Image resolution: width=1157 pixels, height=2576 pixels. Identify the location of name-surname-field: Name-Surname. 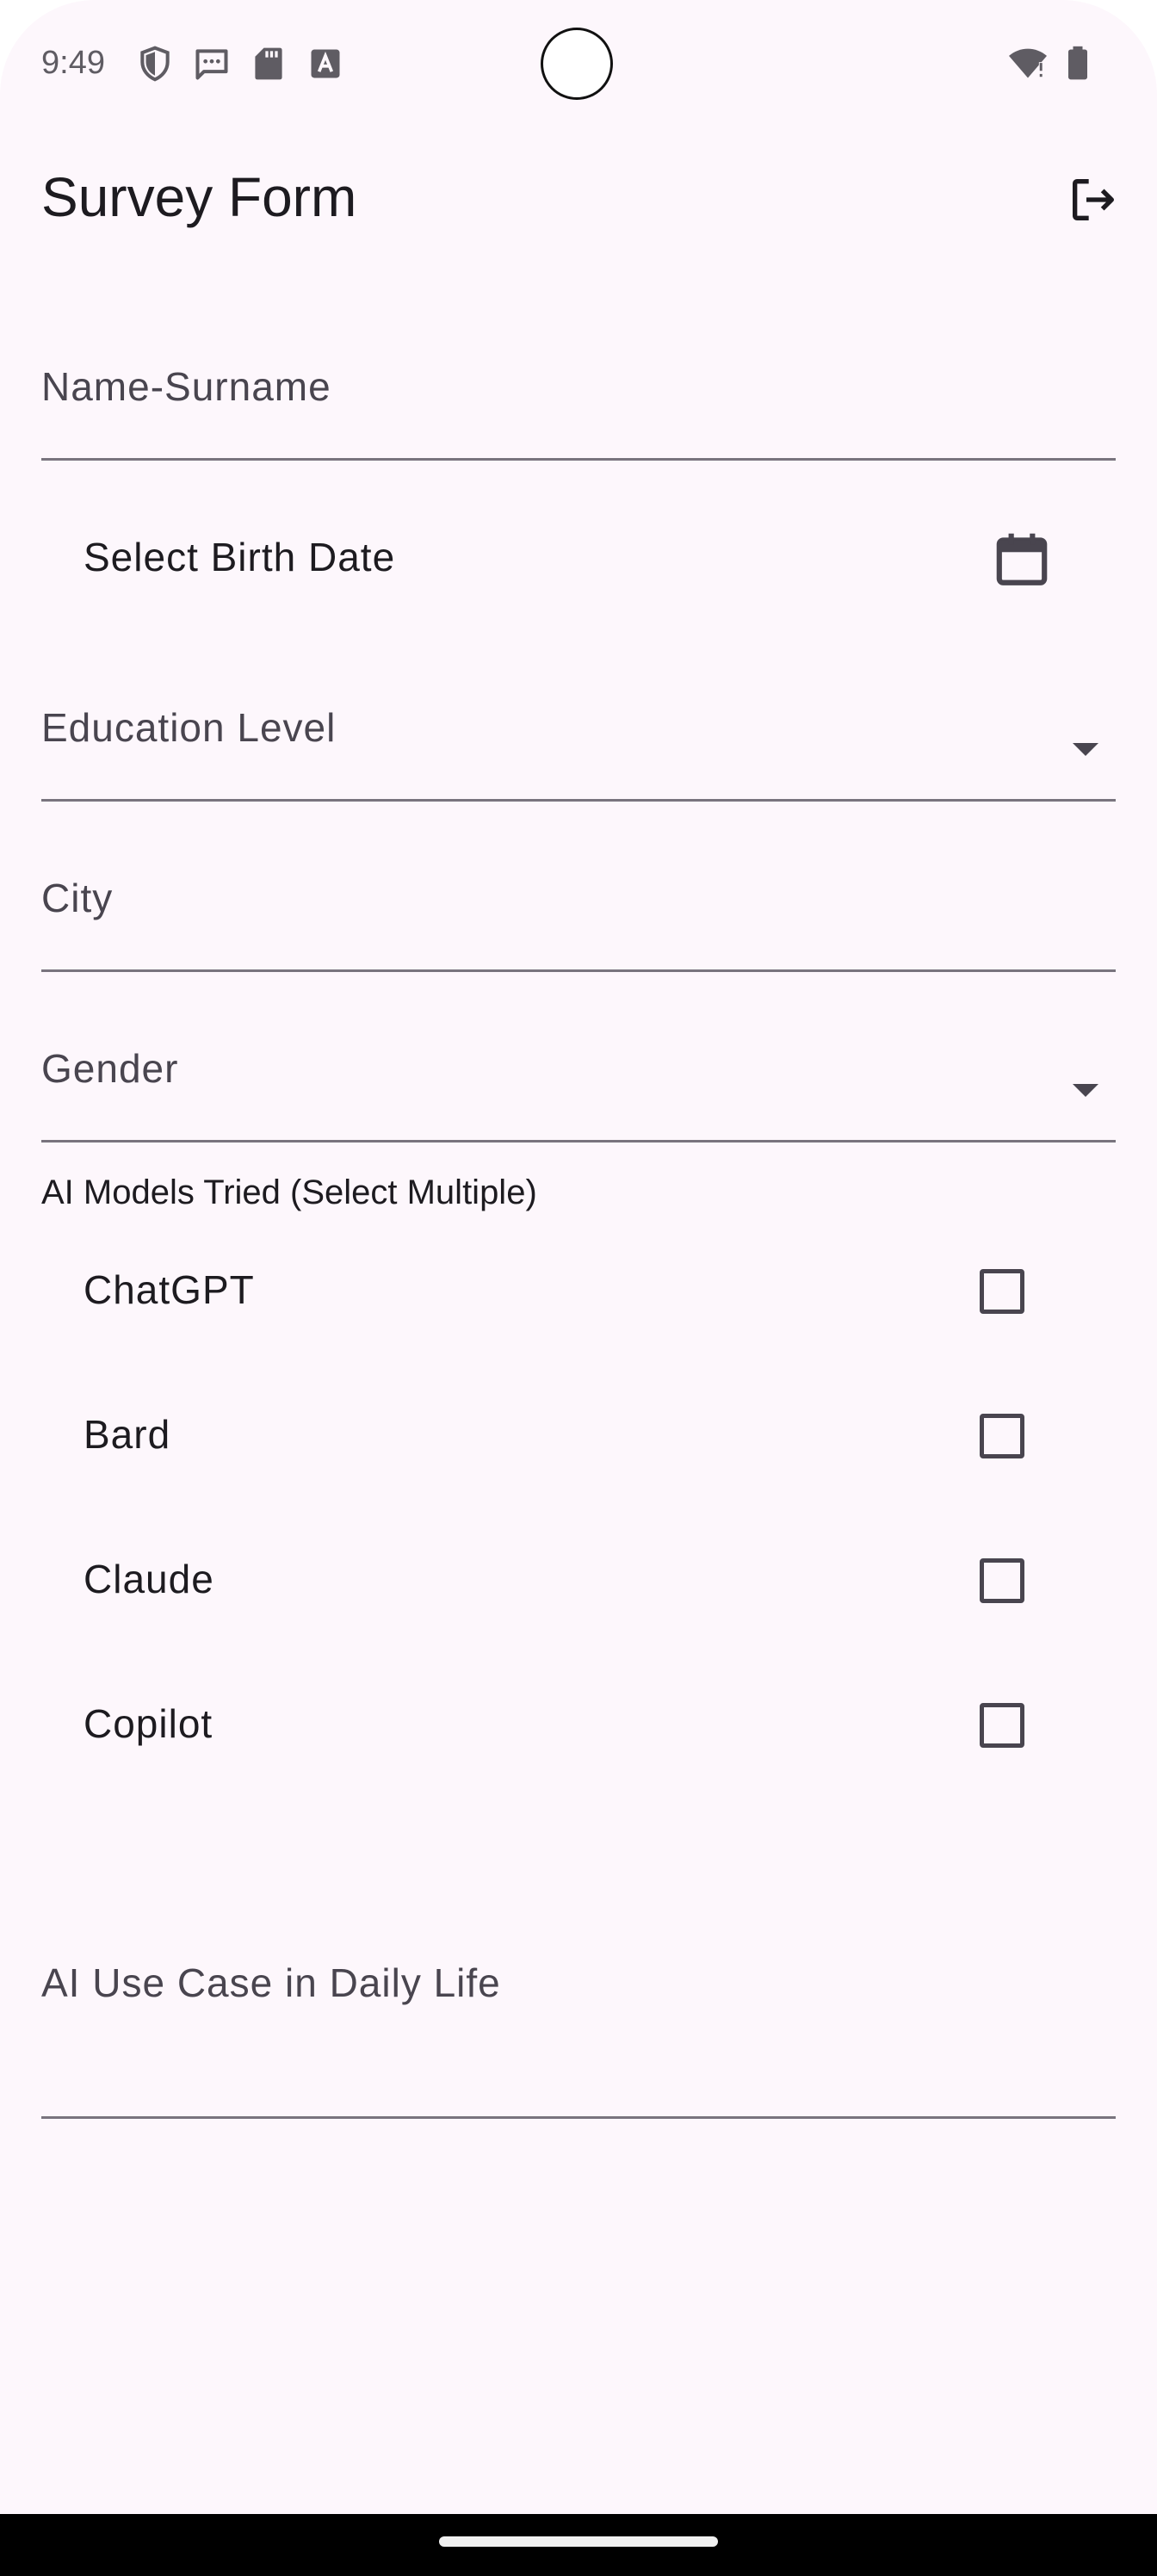
(579, 399).